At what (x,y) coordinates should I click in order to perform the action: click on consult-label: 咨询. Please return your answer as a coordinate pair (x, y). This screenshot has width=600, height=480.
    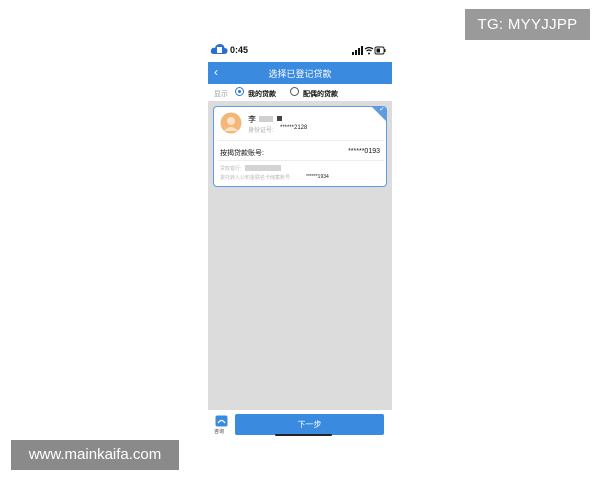
    Looking at the image, I should click on (219, 431).